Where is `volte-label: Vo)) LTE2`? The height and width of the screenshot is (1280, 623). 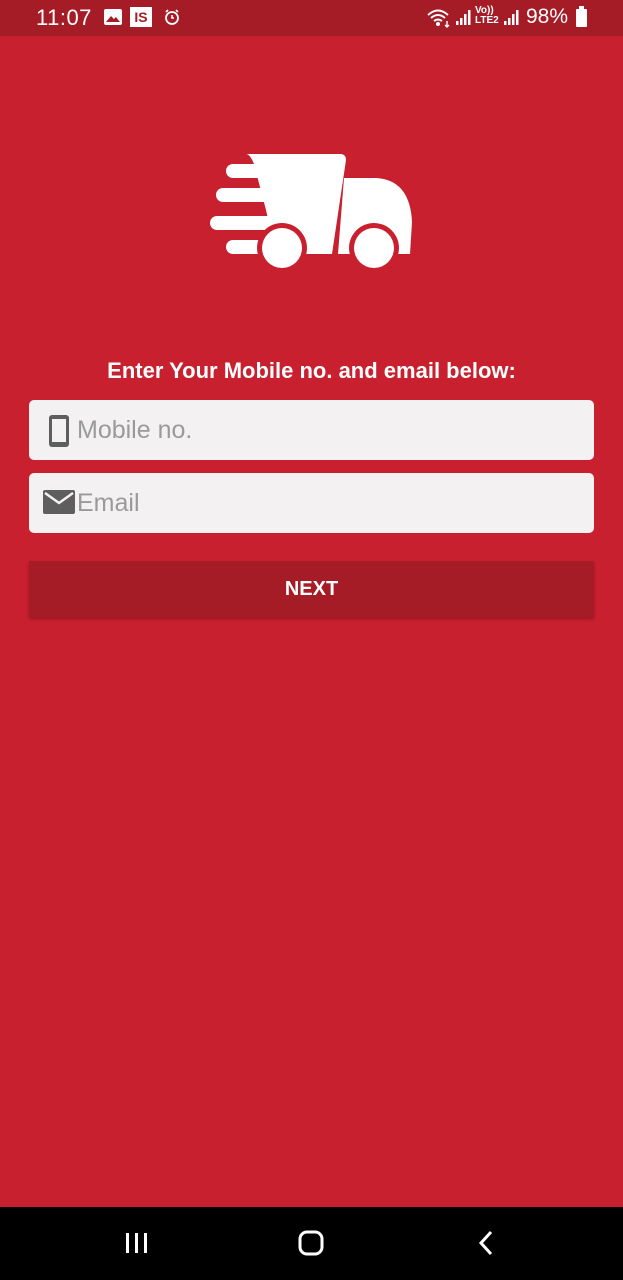 volte-label: Vo)) LTE2 is located at coordinates (487, 15).